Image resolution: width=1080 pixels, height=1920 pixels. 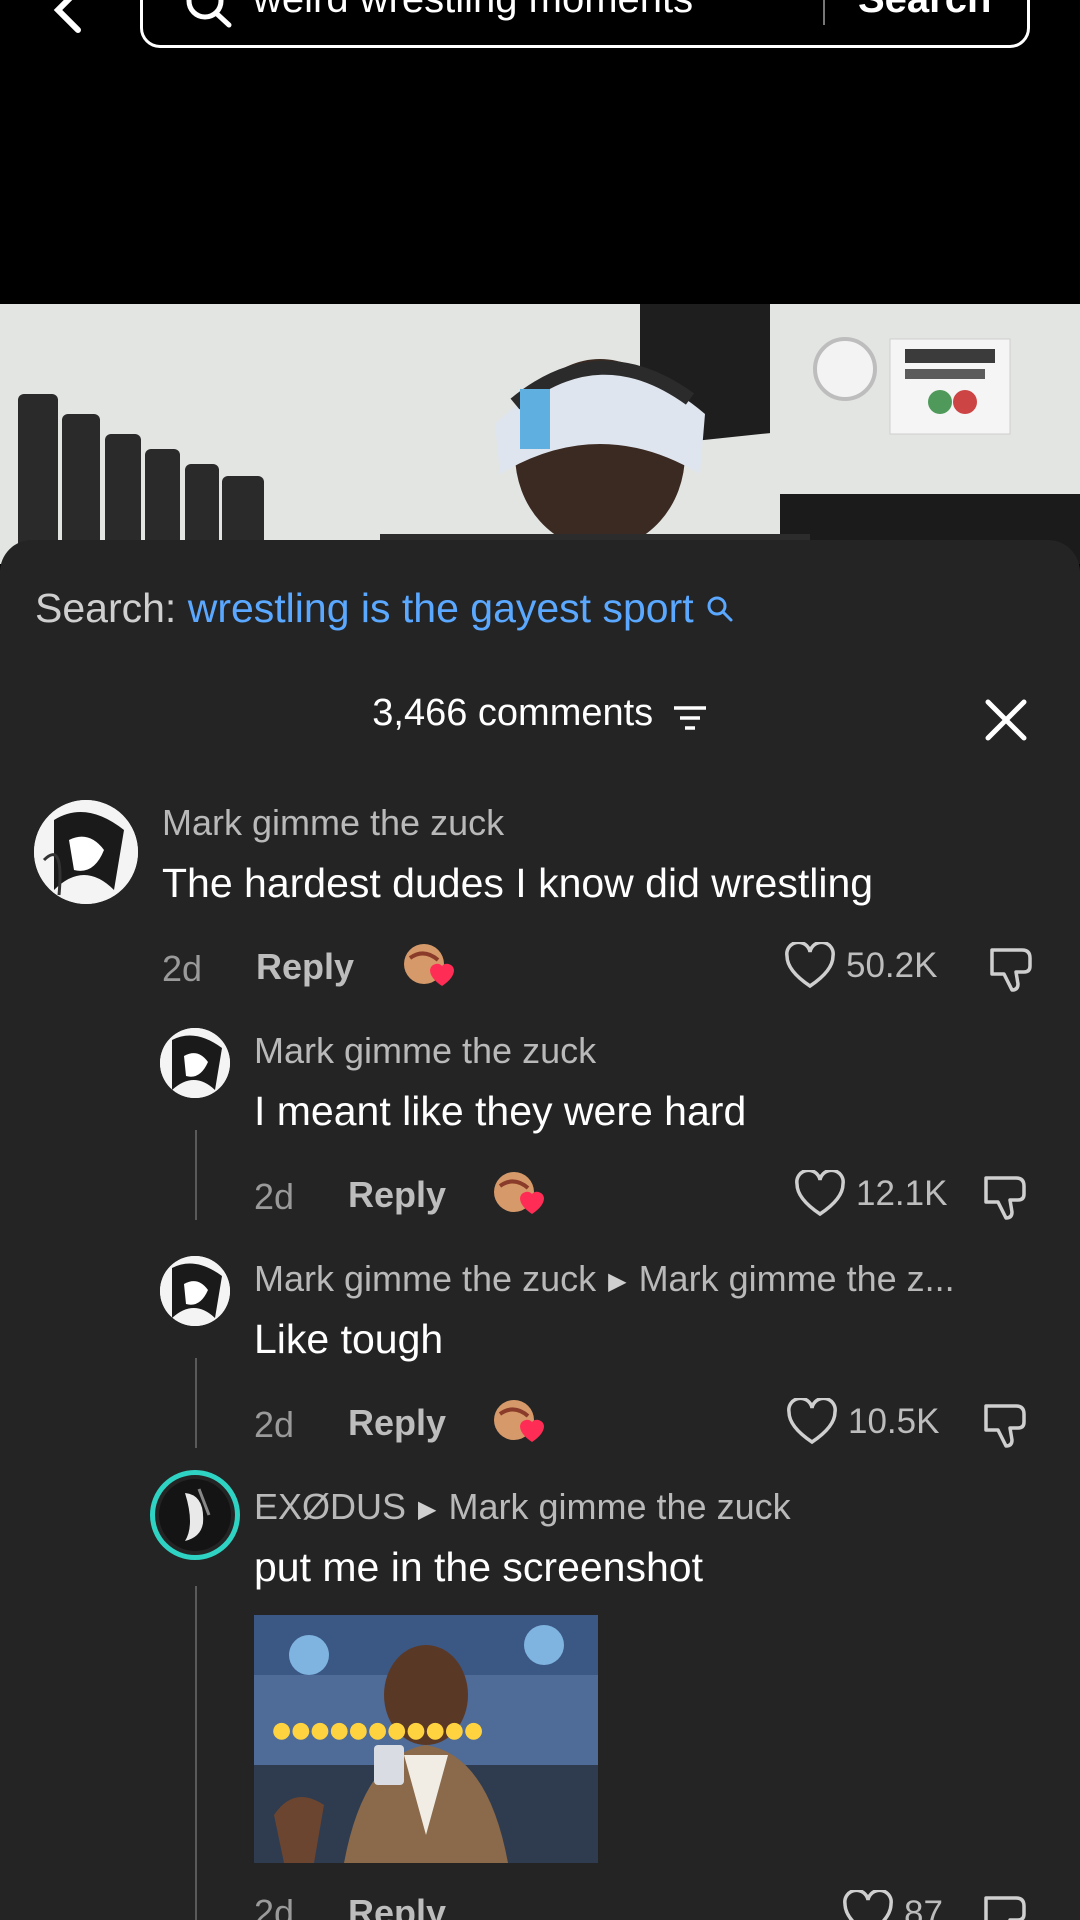 I want to click on comment-text: The hardest dudes I know did wrestling, so click(x=518, y=883).